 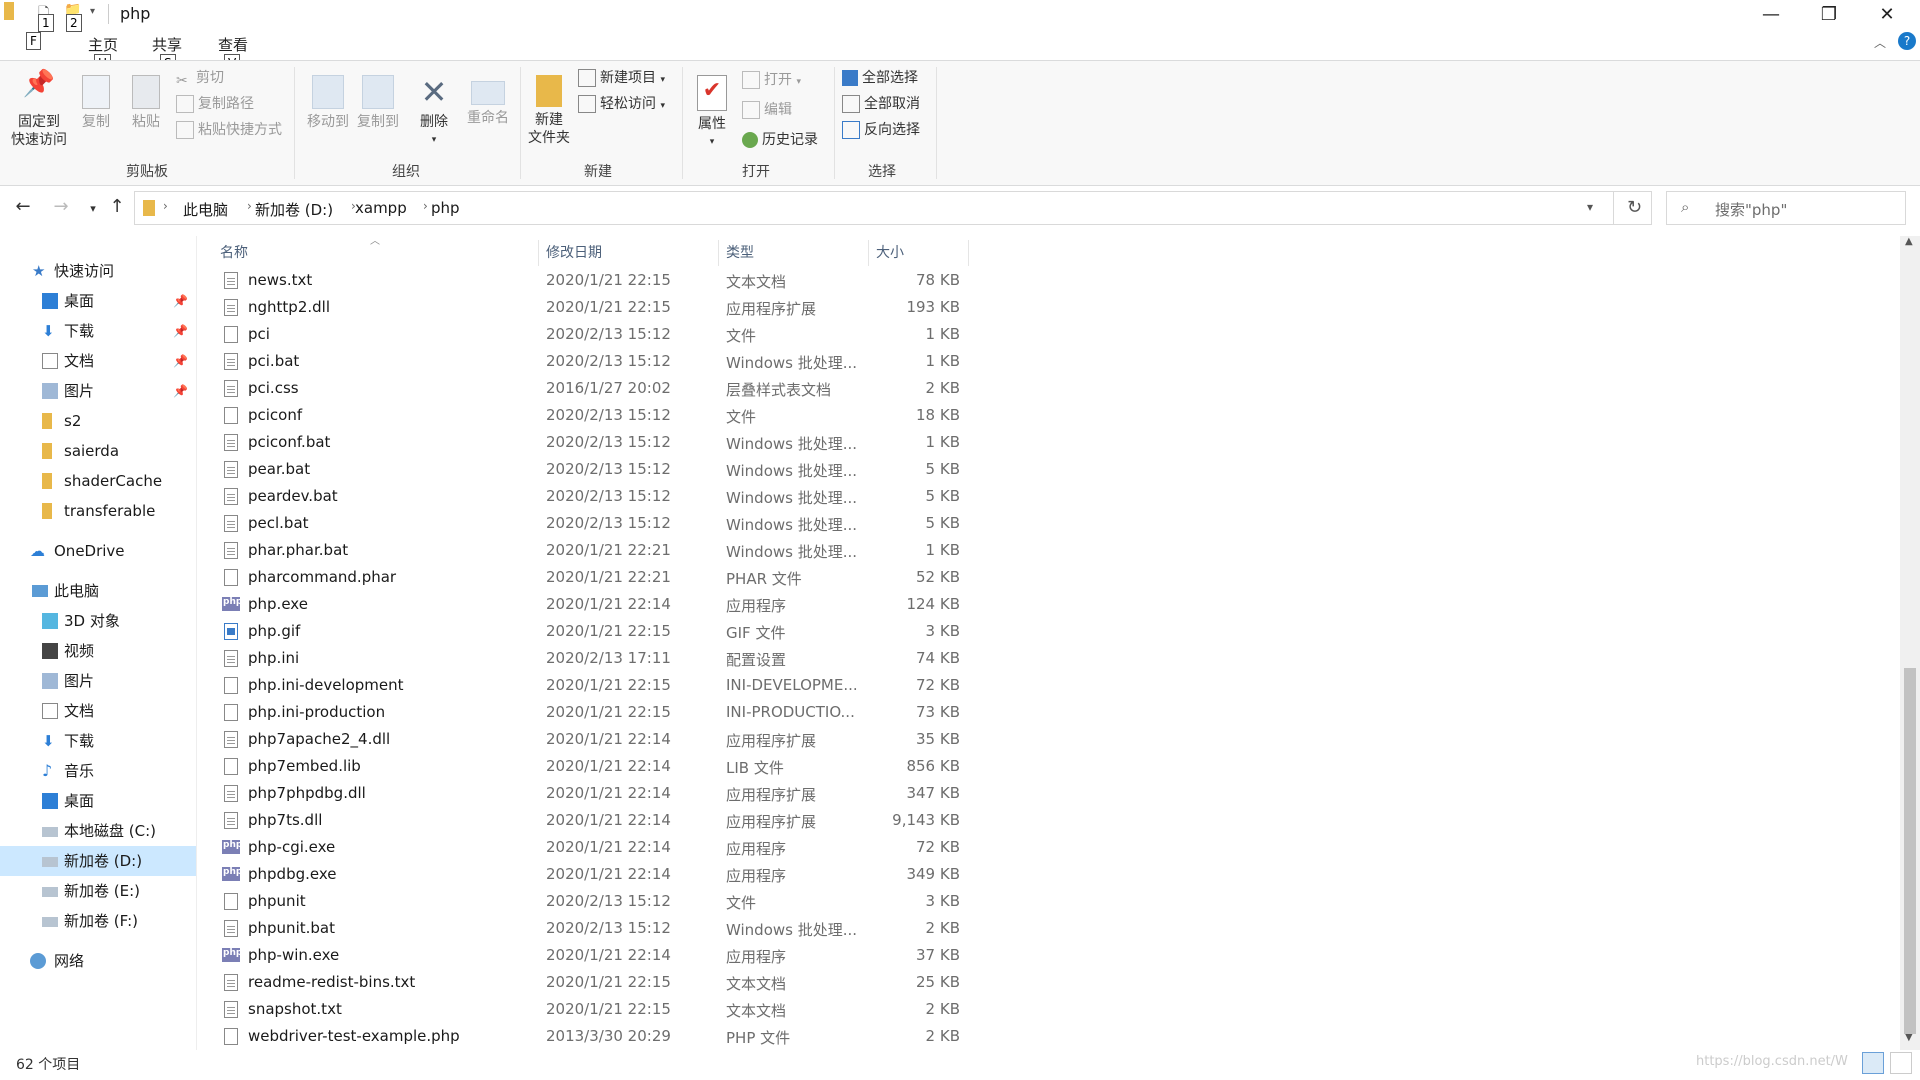 I want to click on sidebar-item-quick-access: ★ 快速访问, so click(x=98, y=271).